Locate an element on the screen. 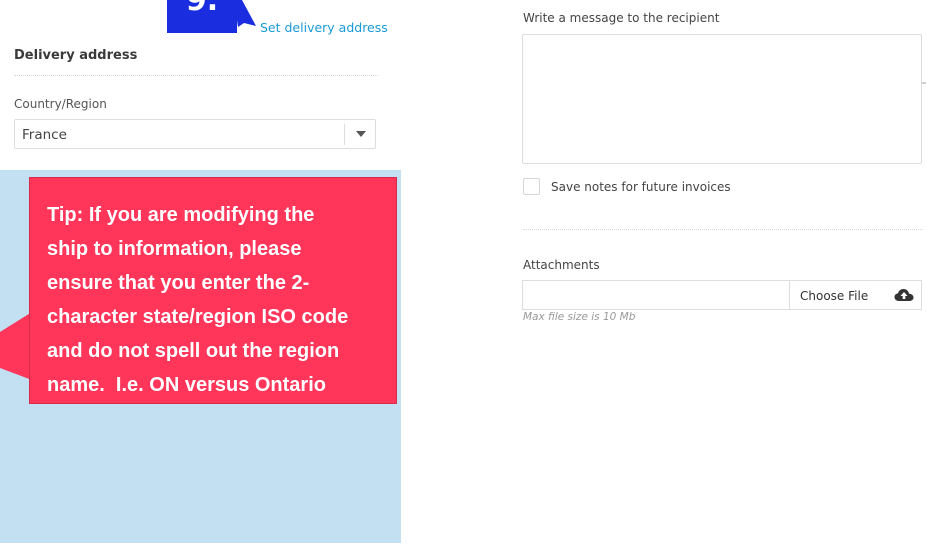 This screenshot has height=551, width=926. tip-line: ship to information, please is located at coordinates (174, 249).